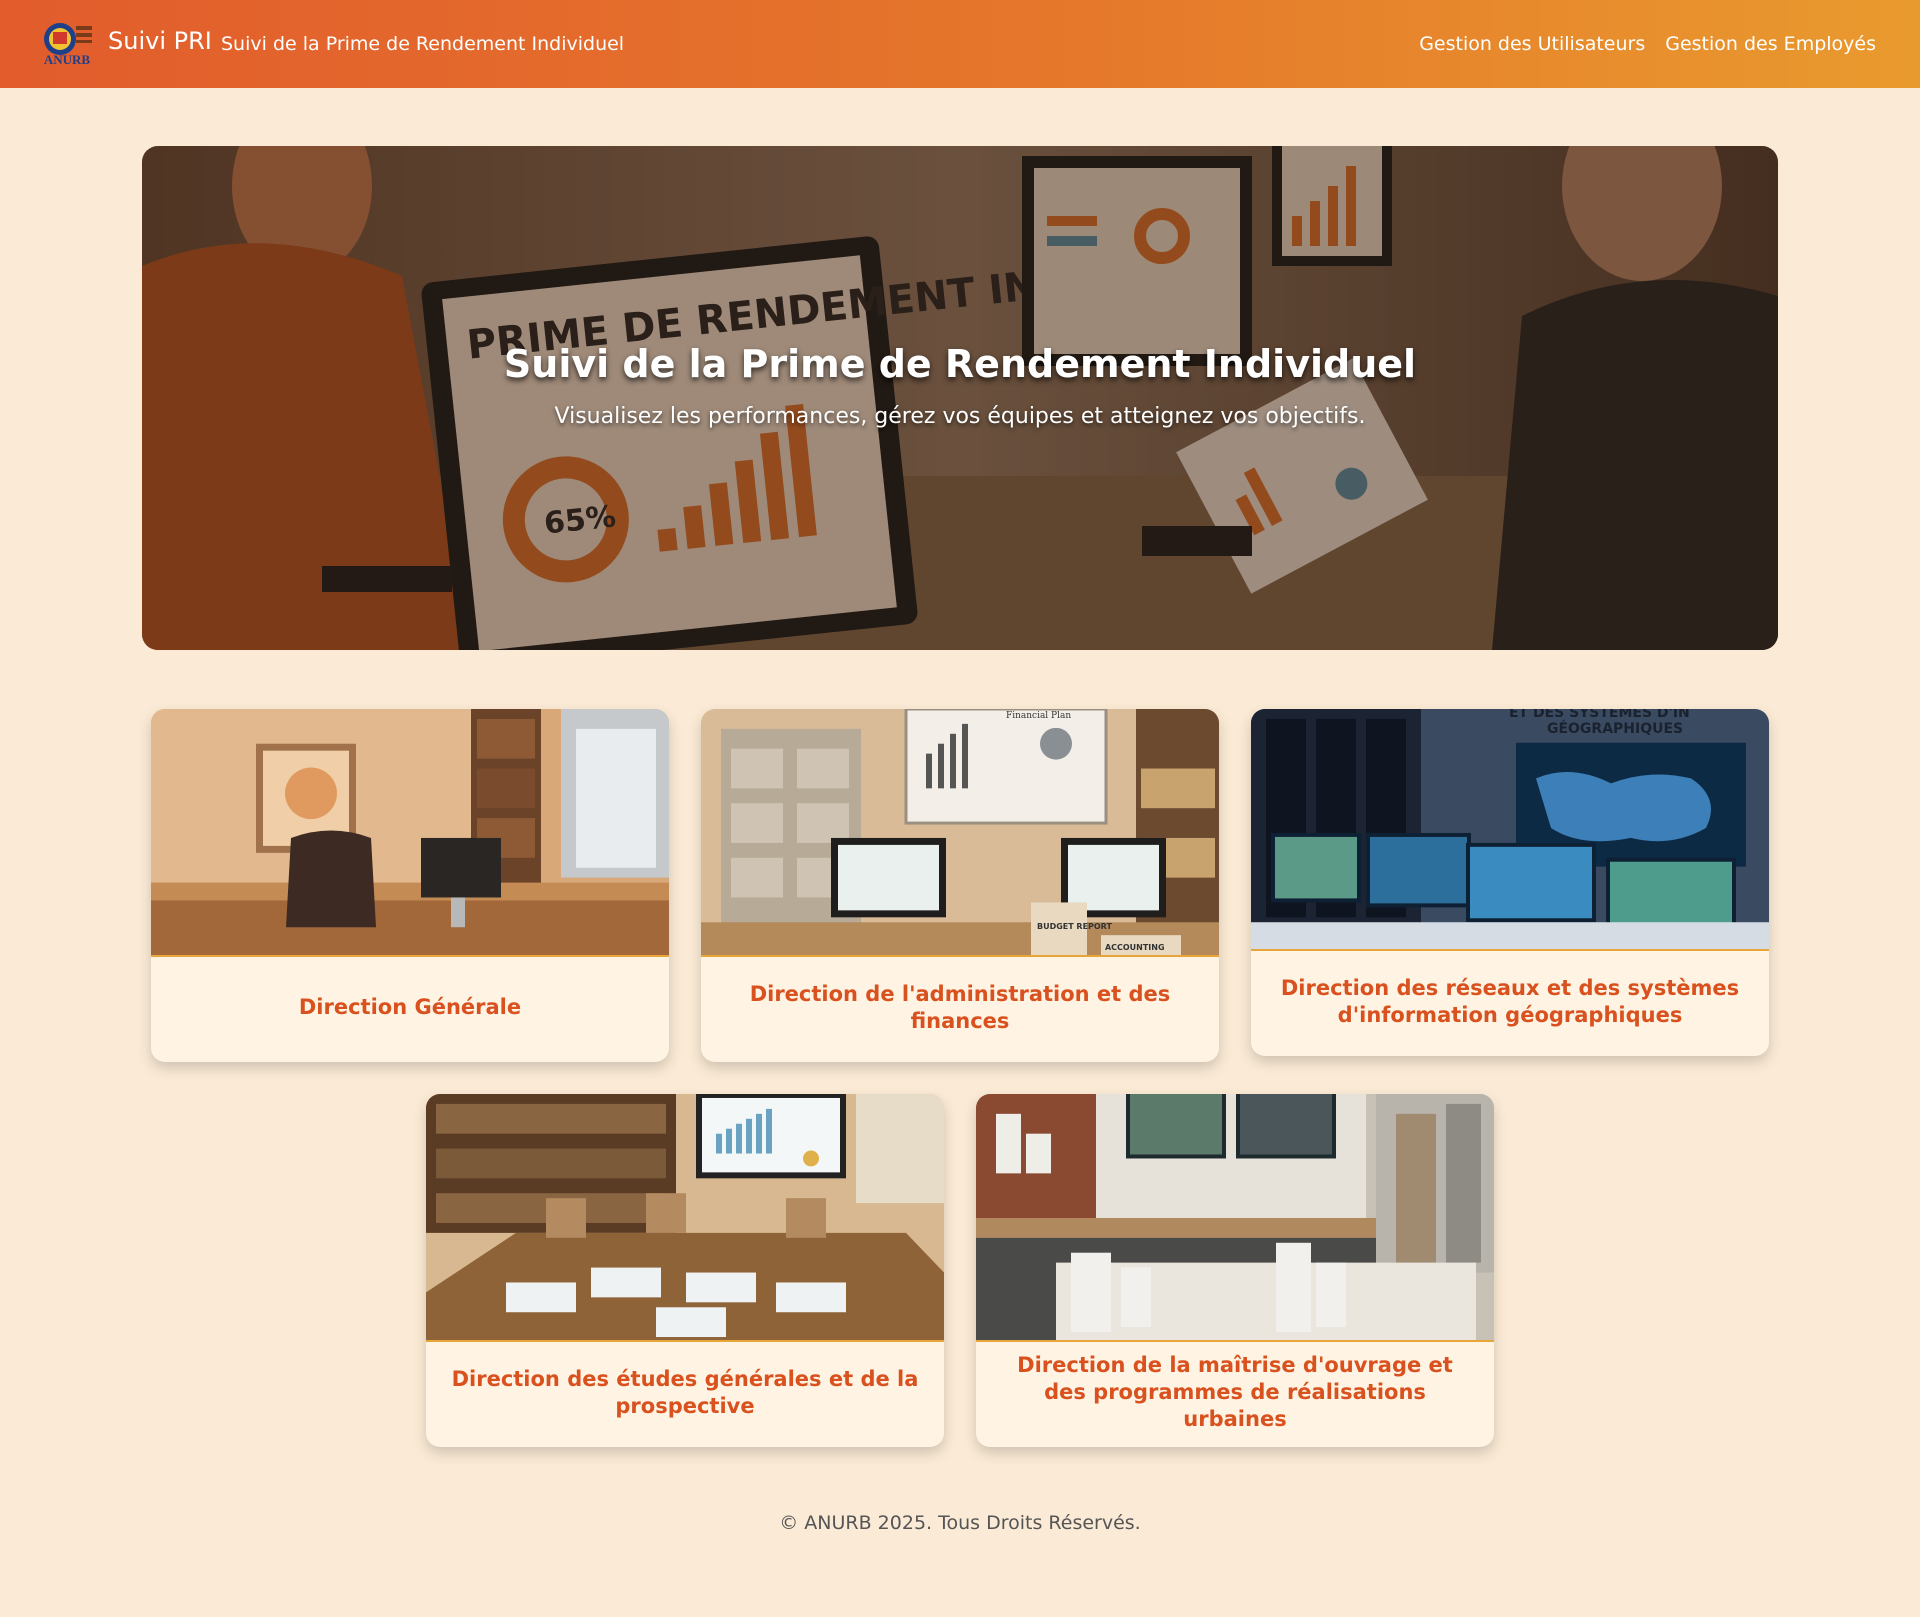  What do you see at coordinates (960, 833) in the screenshot?
I see `card-image-finance-office: Financial Plan BUDGET REPORT ACCOUNTING` at bounding box center [960, 833].